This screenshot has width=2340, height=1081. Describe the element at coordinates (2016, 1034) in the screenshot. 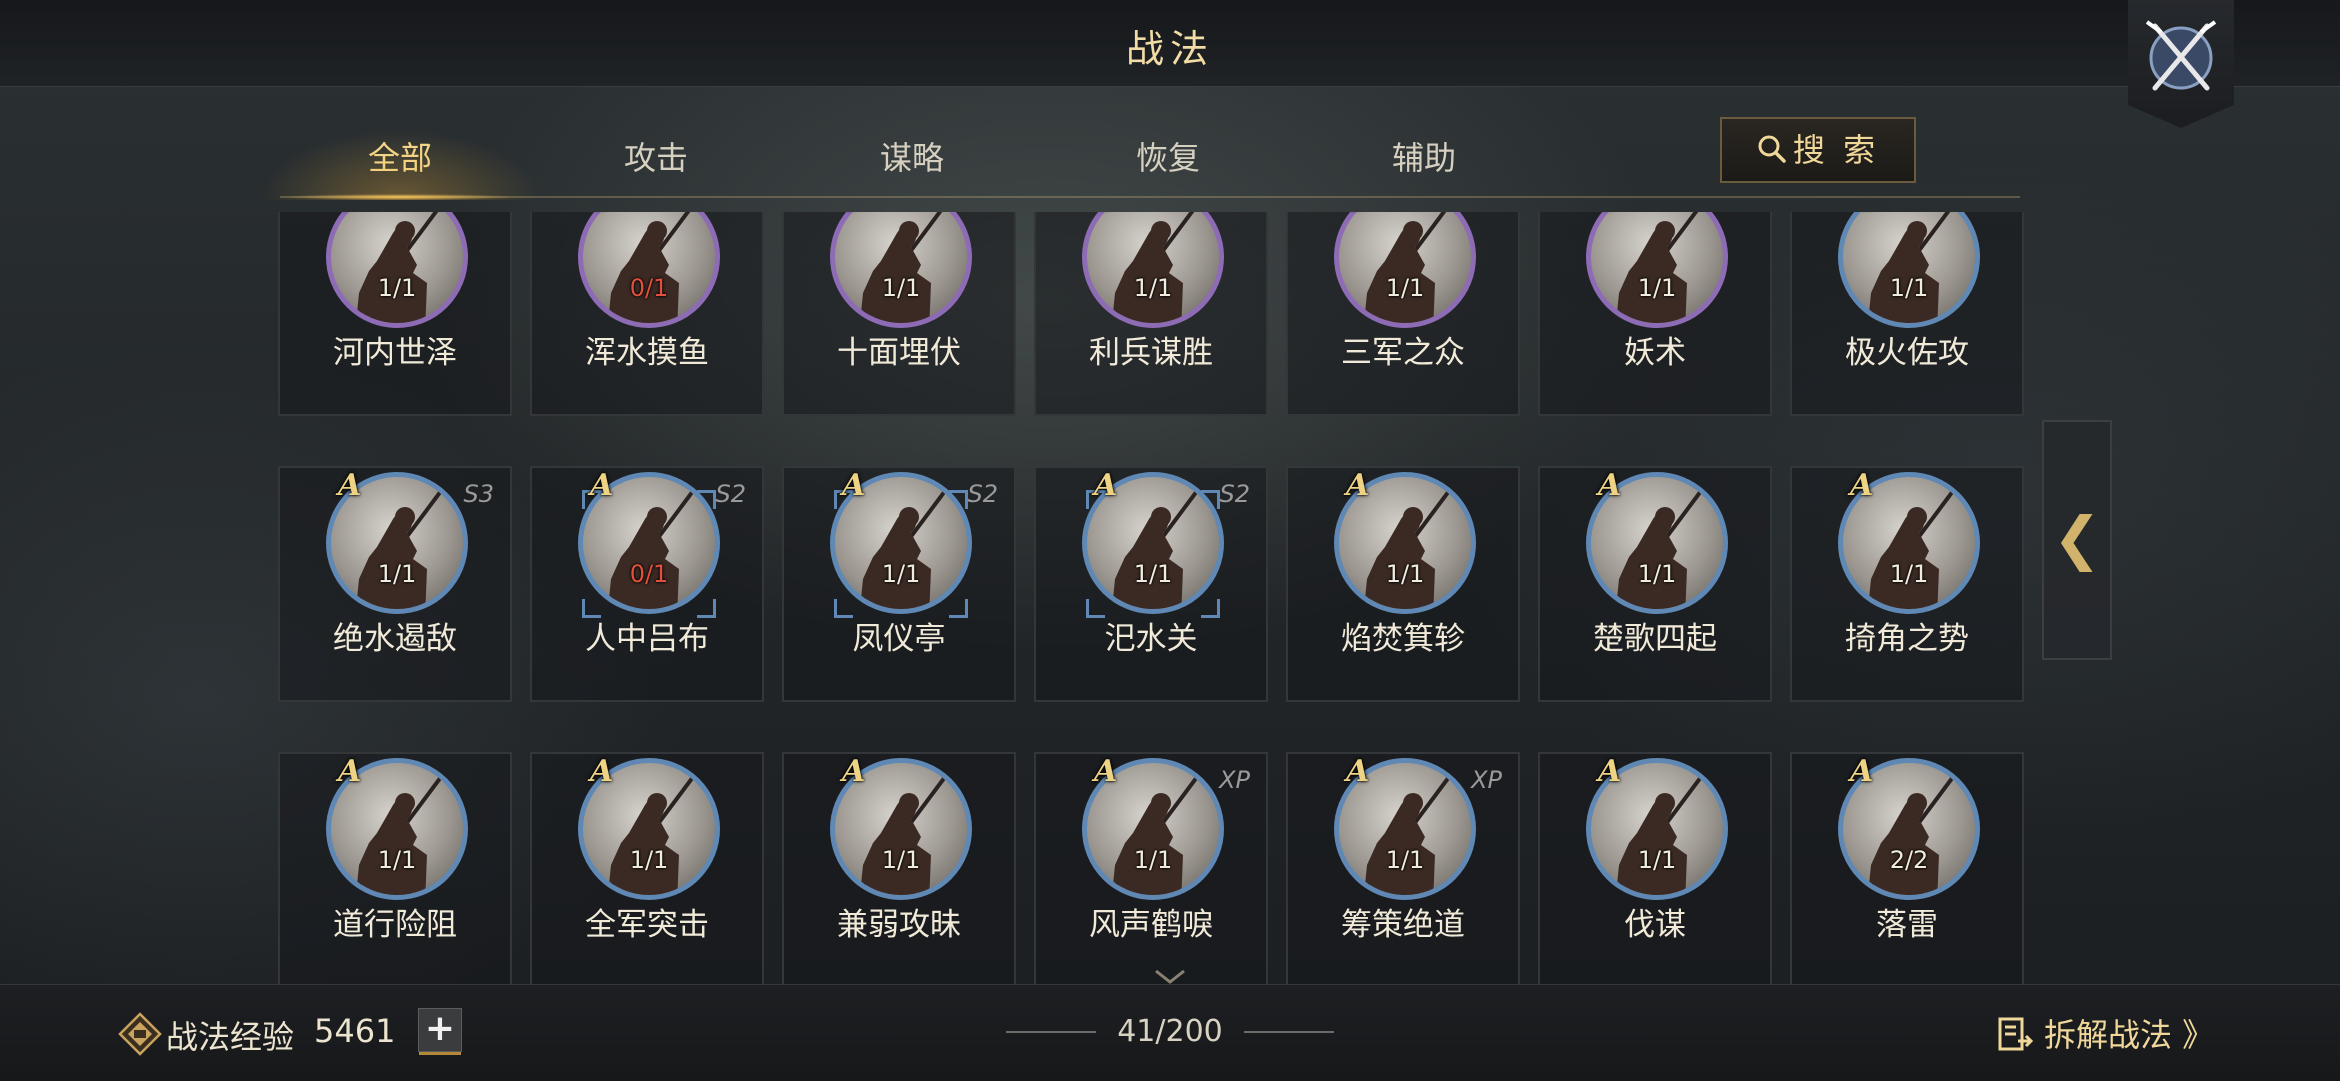

I see `disassemble-icon` at that location.